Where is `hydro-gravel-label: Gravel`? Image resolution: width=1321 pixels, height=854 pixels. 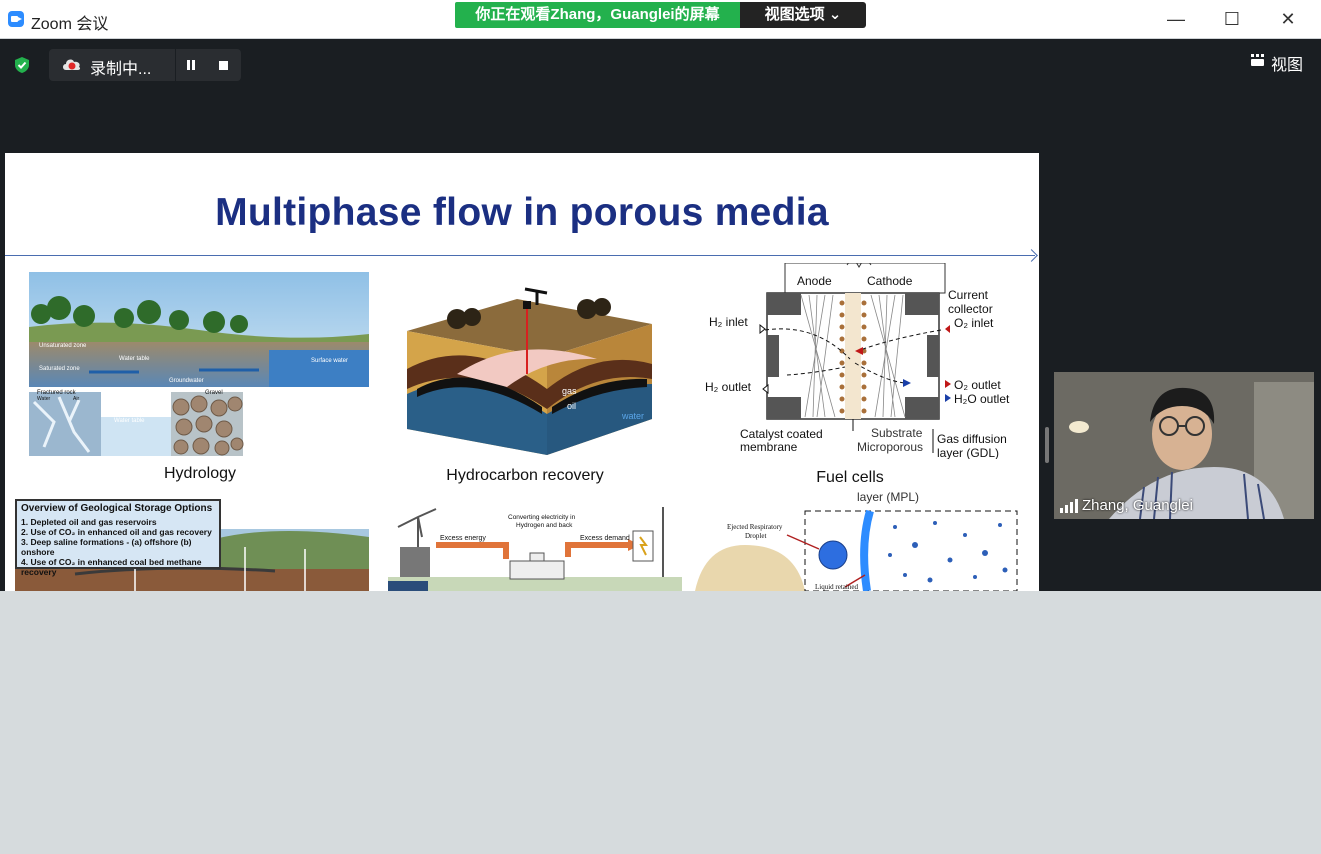
hydro-gravel-label: Gravel is located at coordinates (214, 393).